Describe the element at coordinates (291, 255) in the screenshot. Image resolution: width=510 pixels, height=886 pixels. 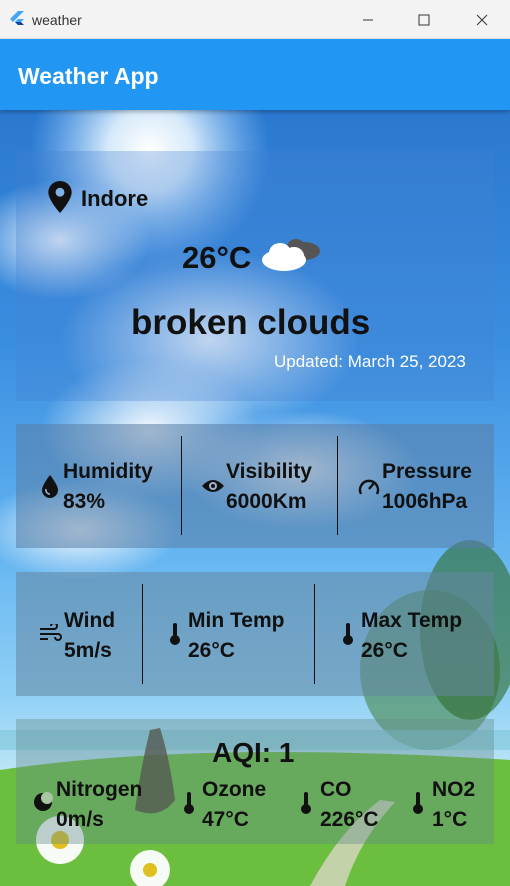
I see `broken-clouds-icon` at that location.